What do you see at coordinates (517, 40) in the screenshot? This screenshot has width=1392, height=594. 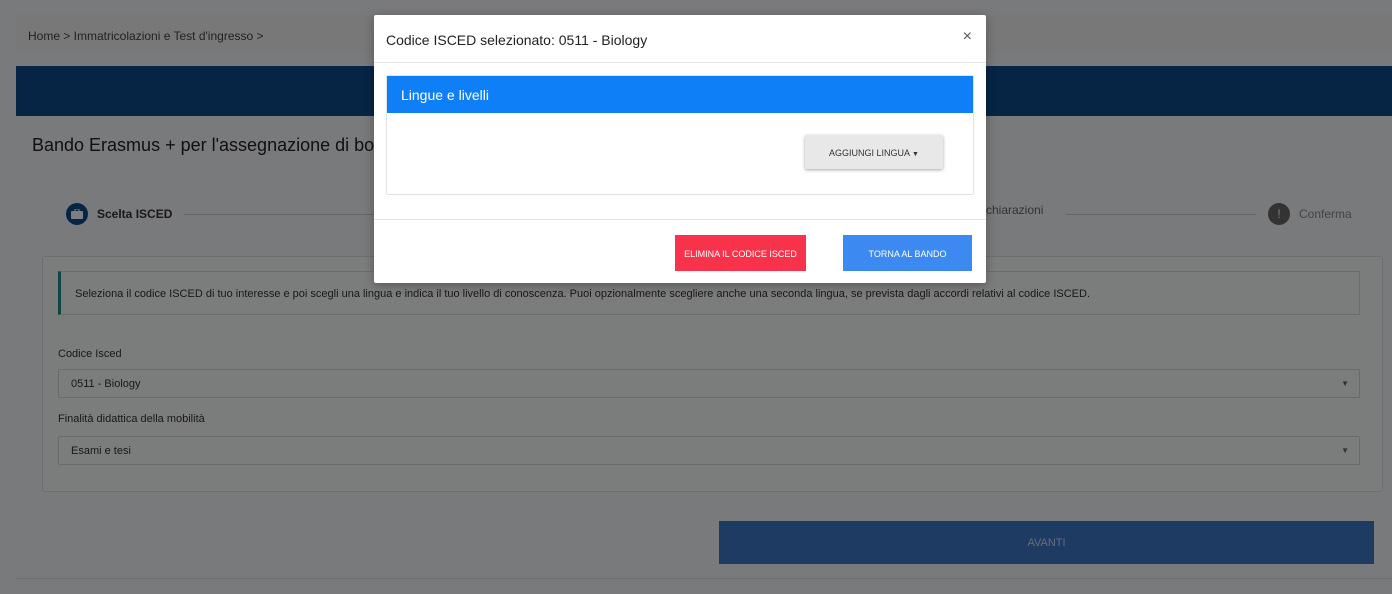 I see `modal-title: Codice ISCED selezionato: 0511 - Biology` at bounding box center [517, 40].